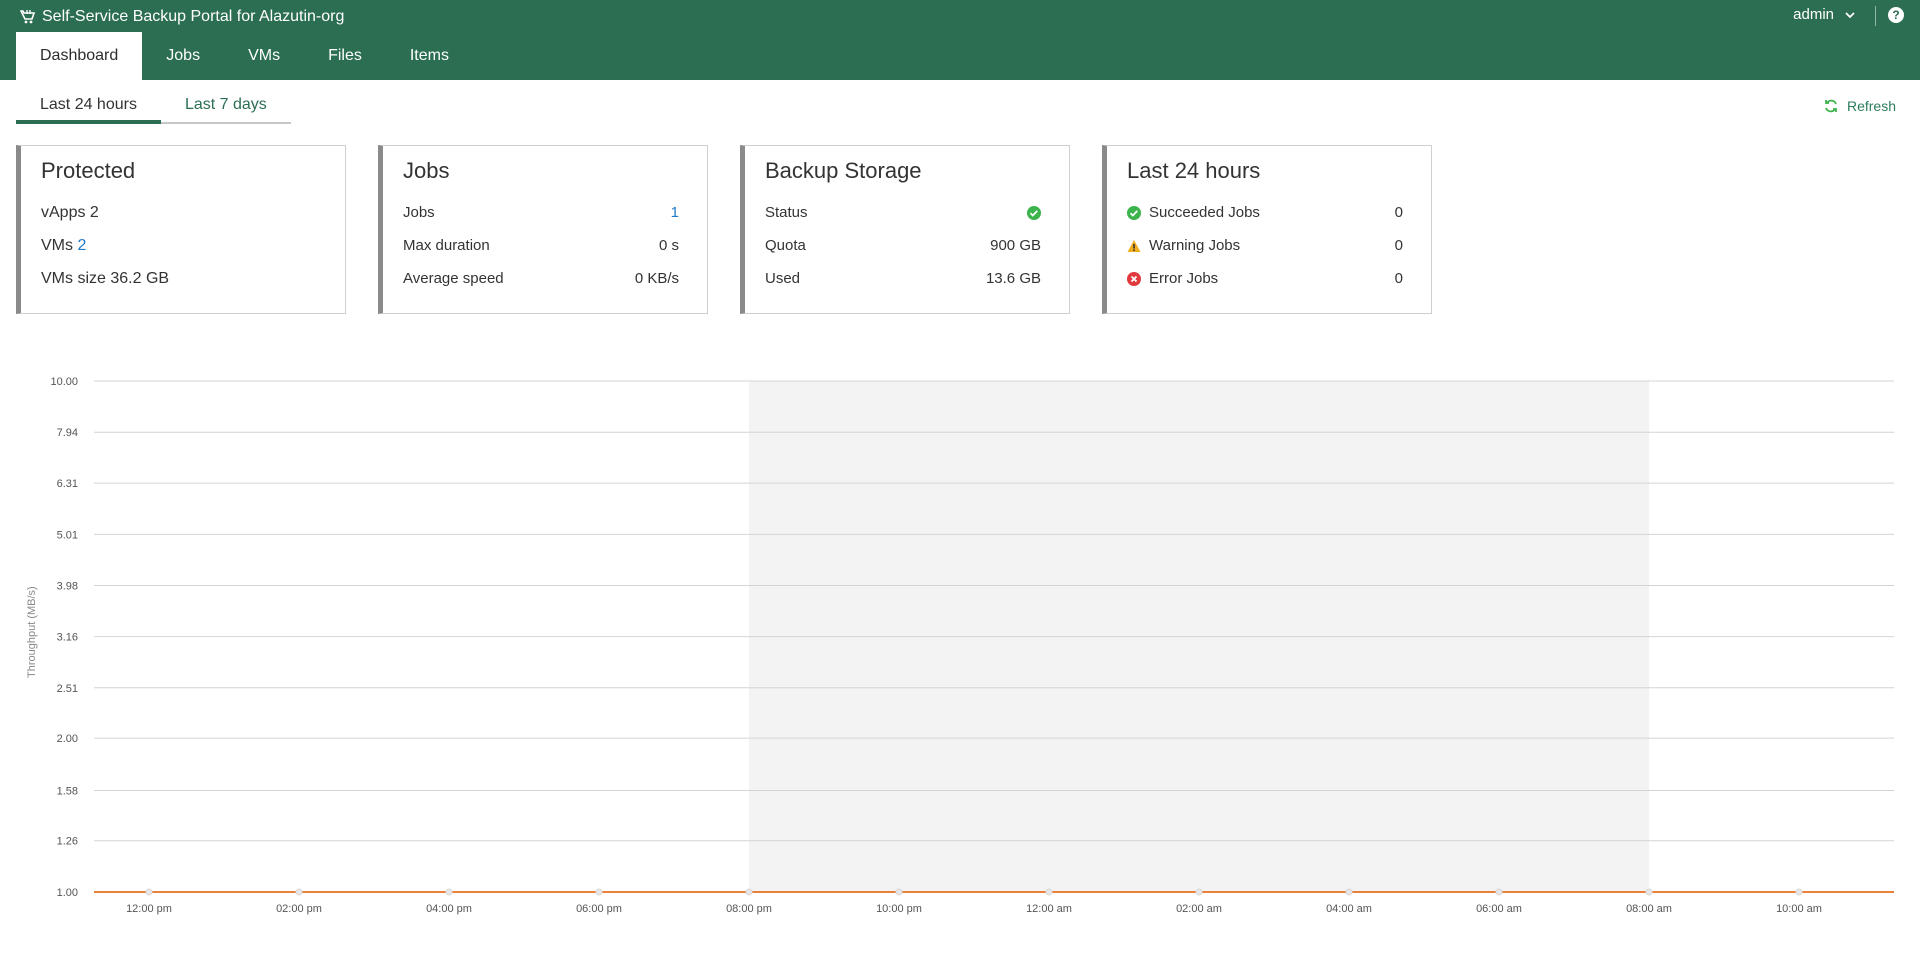  I want to click on tab-dashboard: Dashboard, so click(79, 56).